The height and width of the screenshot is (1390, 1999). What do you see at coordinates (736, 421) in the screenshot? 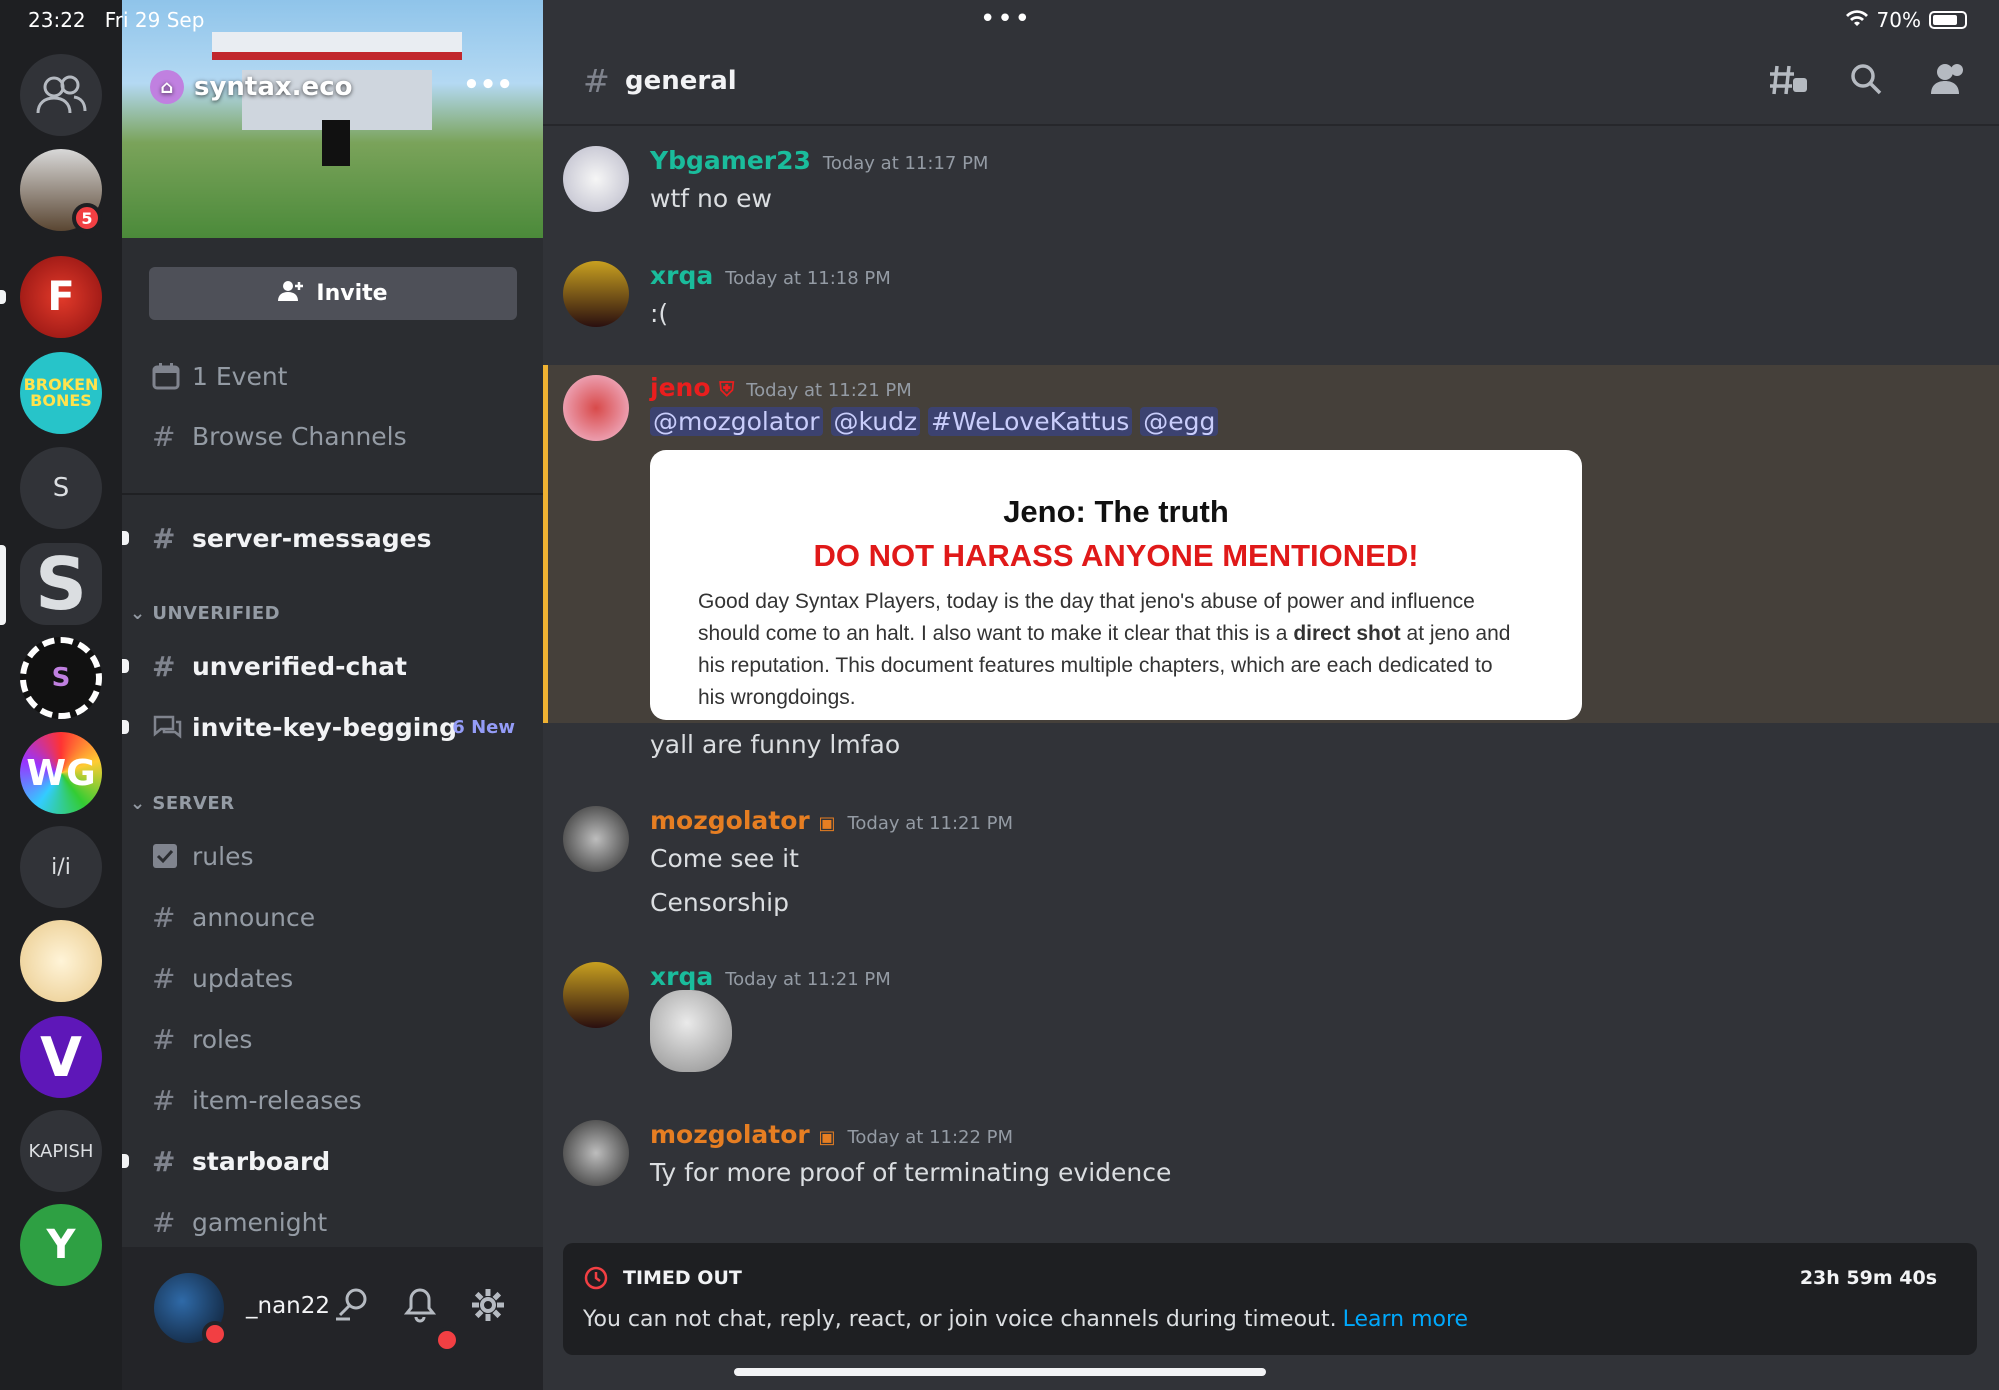
I see `mention: @mozgolator` at bounding box center [736, 421].